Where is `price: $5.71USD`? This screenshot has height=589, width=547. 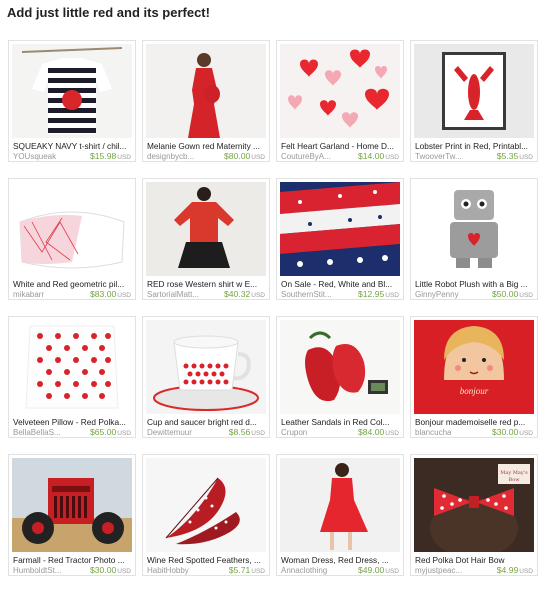 price: $5.71USD is located at coordinates (246, 570).